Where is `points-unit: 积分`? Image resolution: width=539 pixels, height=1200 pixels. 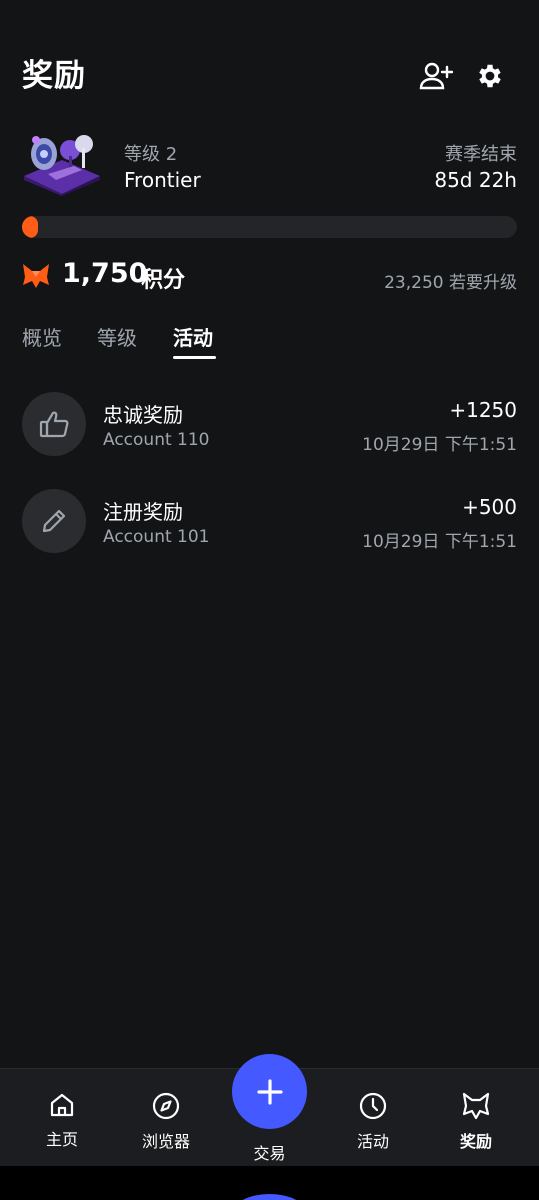 points-unit: 积分 is located at coordinates (163, 280).